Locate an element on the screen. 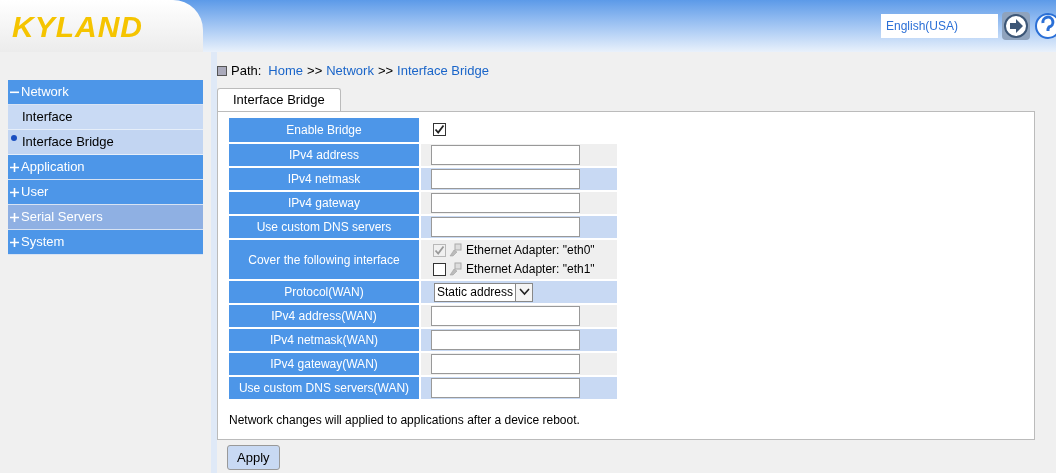  field-label: Use custom DNS servers(WAN) is located at coordinates (324, 388).